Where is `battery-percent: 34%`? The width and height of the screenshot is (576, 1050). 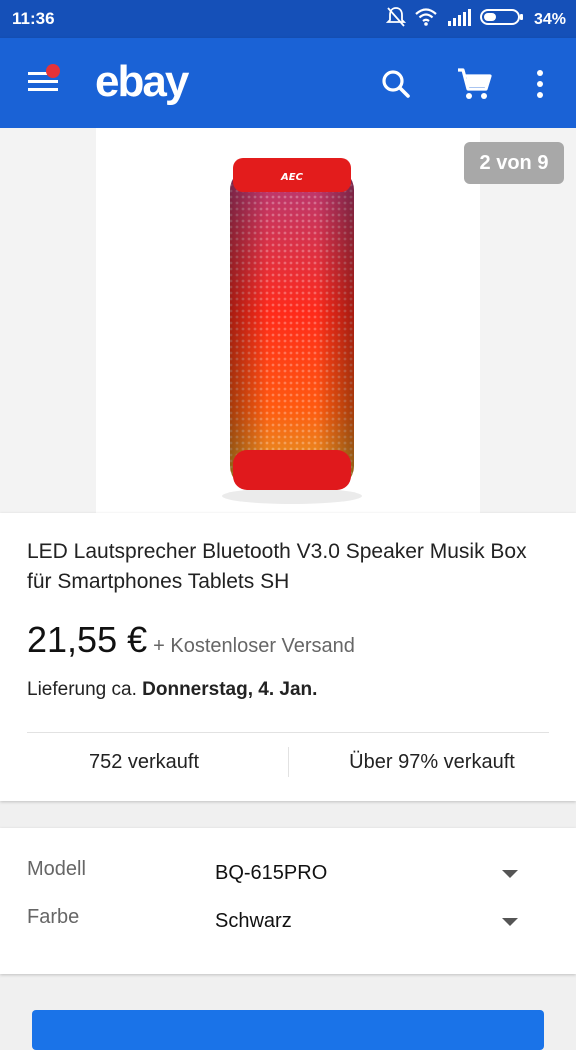 battery-percent: 34% is located at coordinates (549, 19).